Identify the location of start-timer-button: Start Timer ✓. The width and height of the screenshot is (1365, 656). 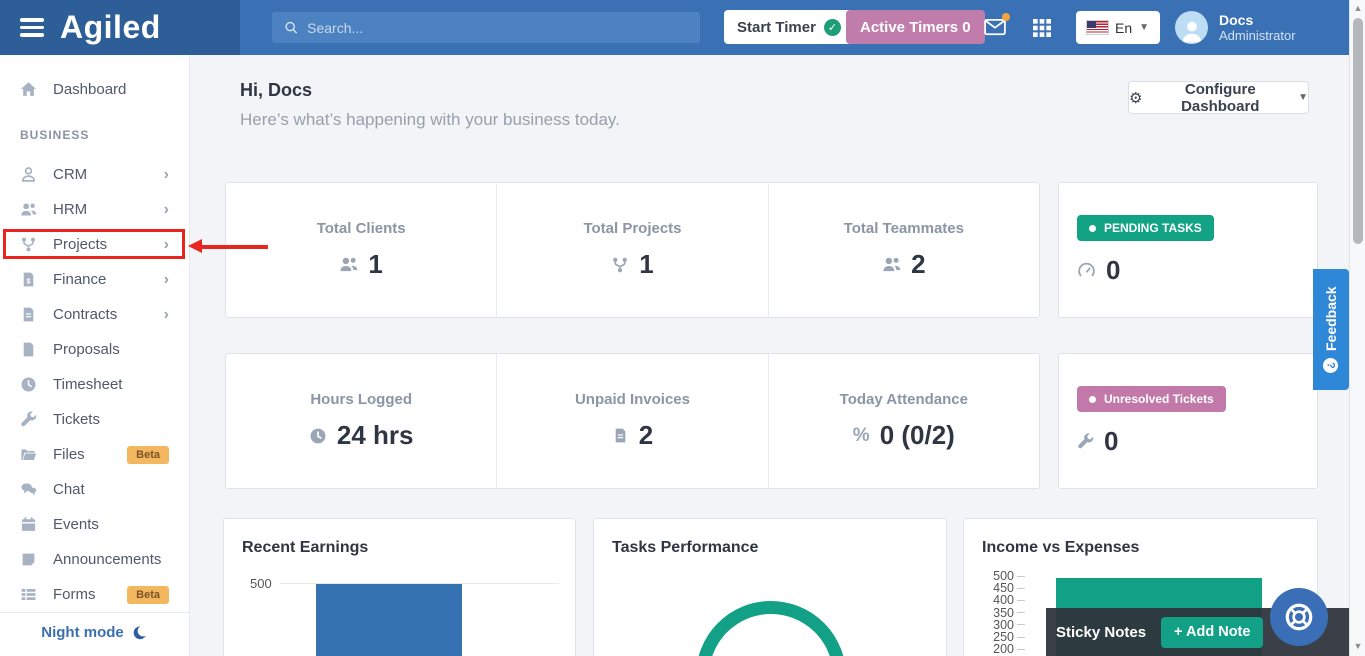
(789, 27).